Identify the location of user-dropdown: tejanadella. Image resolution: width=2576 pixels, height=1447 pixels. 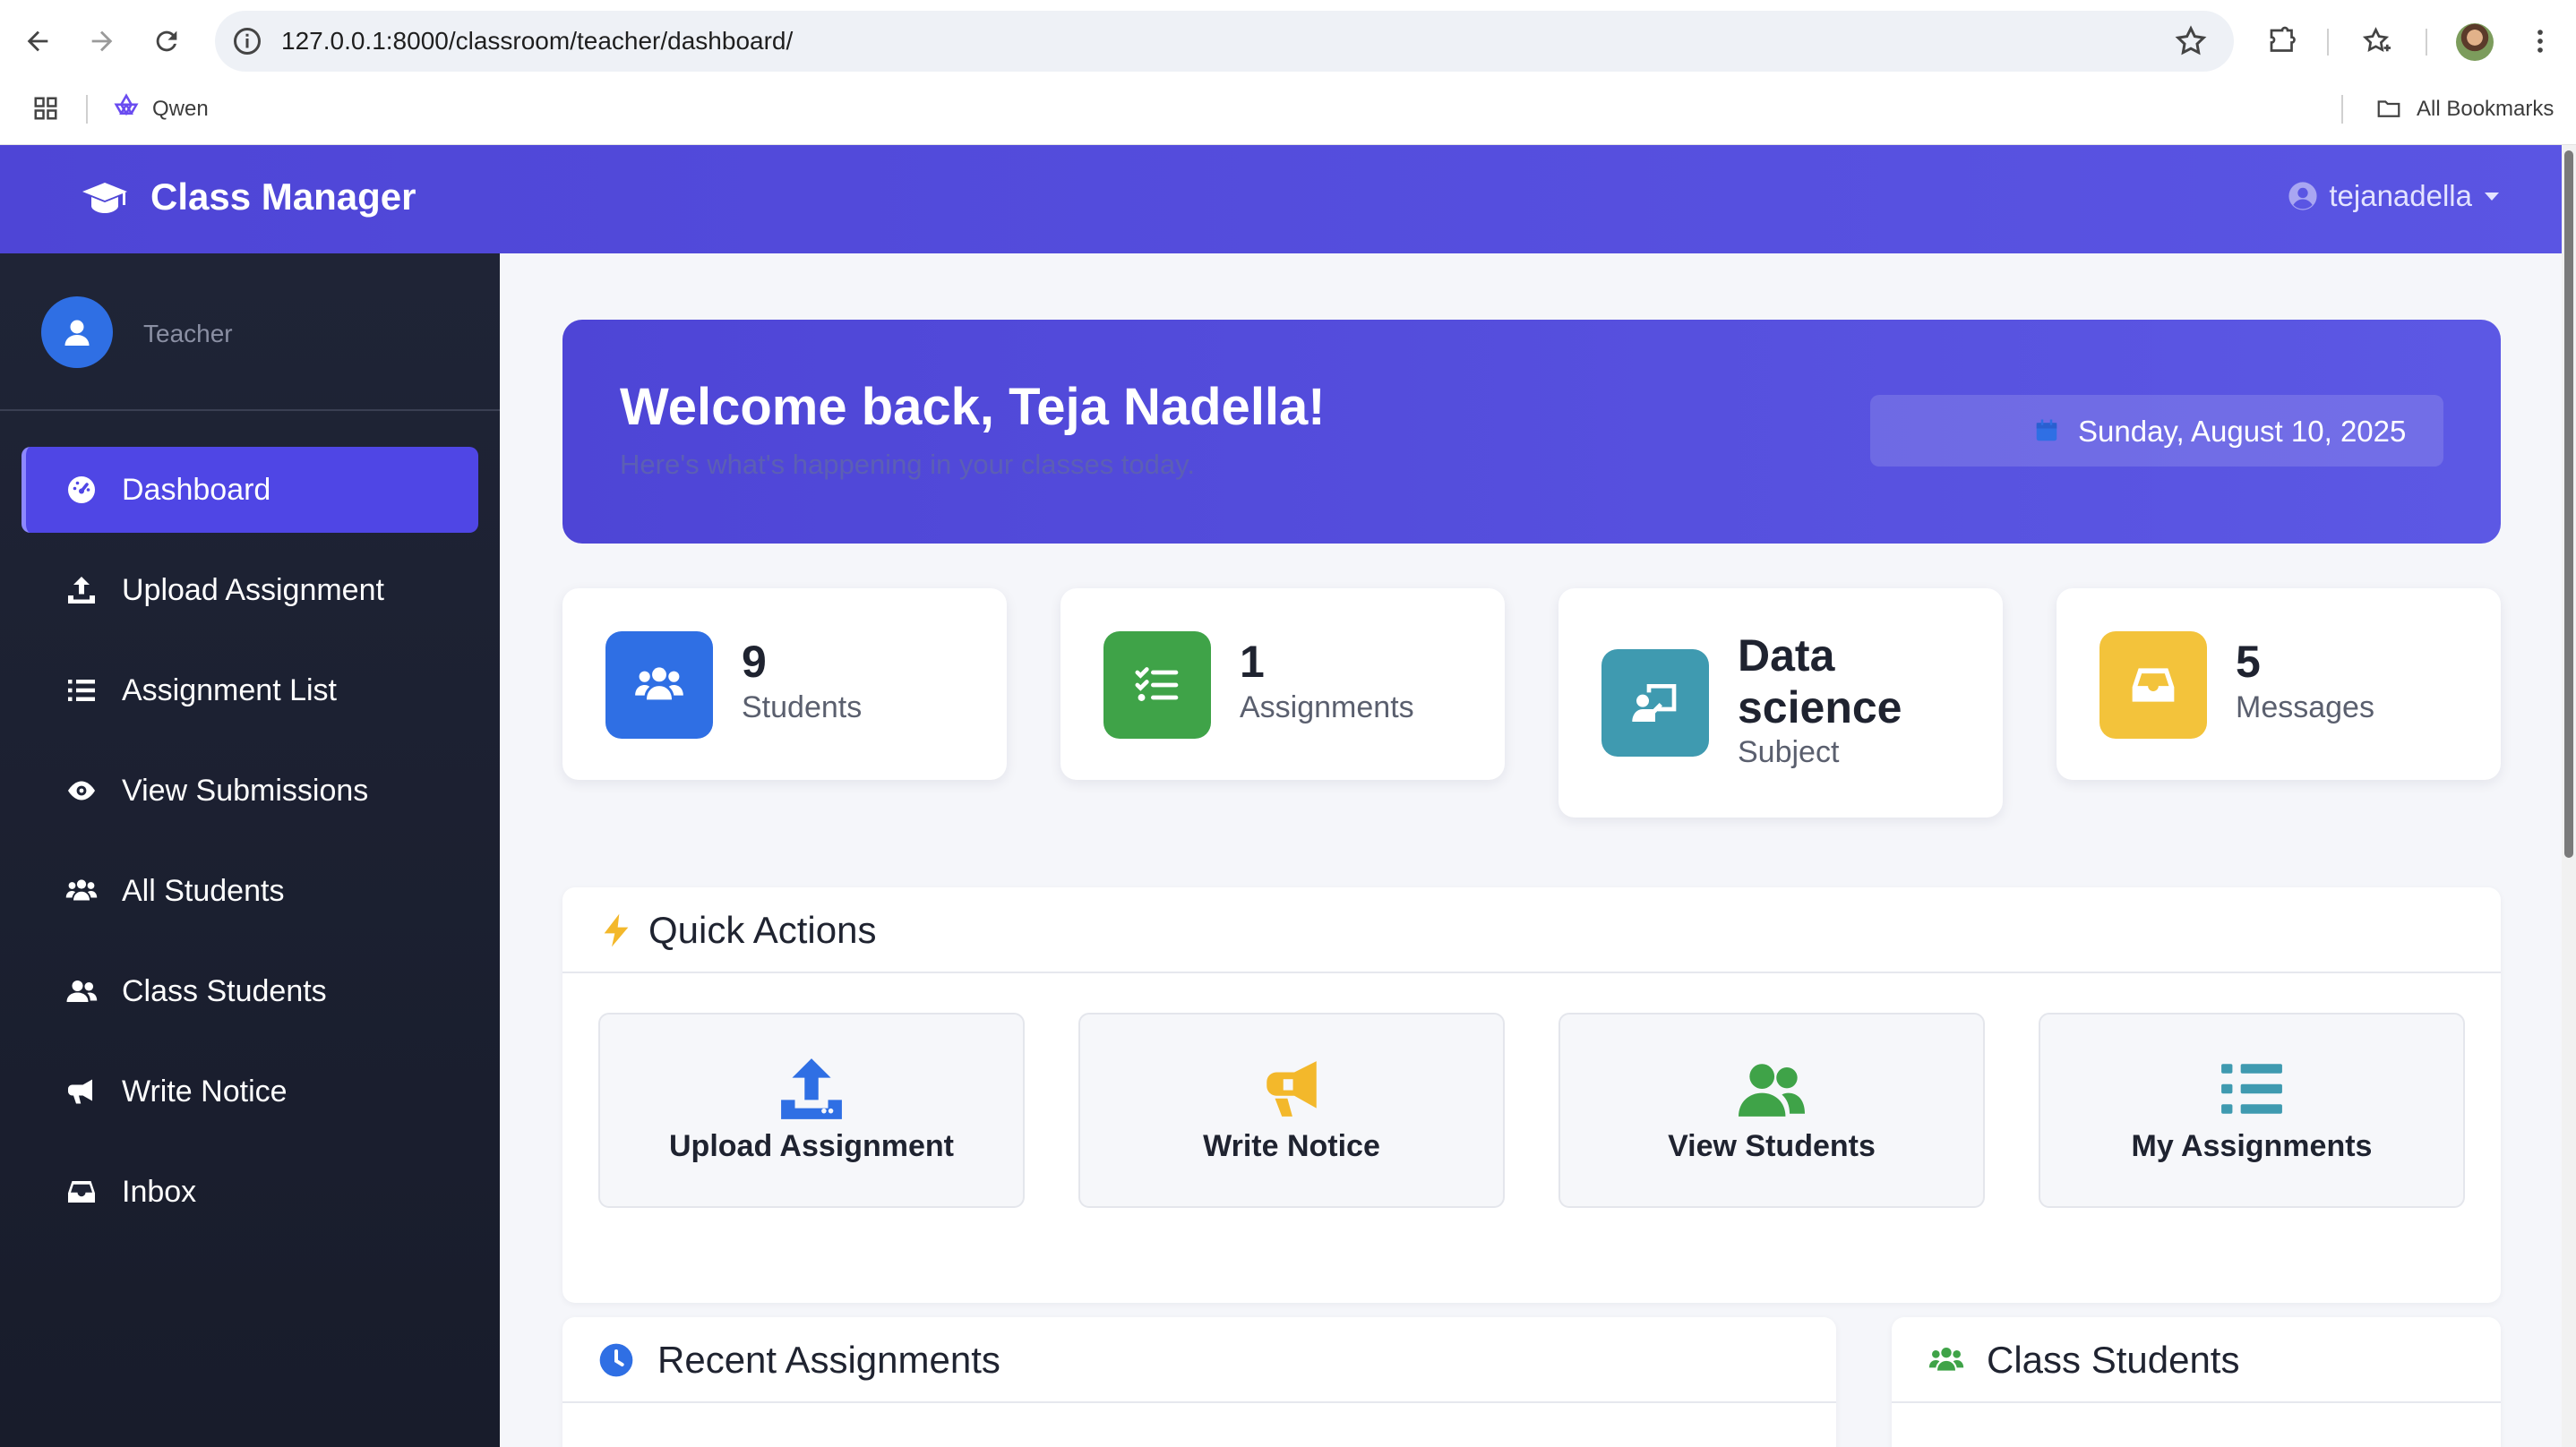
(2393, 196).